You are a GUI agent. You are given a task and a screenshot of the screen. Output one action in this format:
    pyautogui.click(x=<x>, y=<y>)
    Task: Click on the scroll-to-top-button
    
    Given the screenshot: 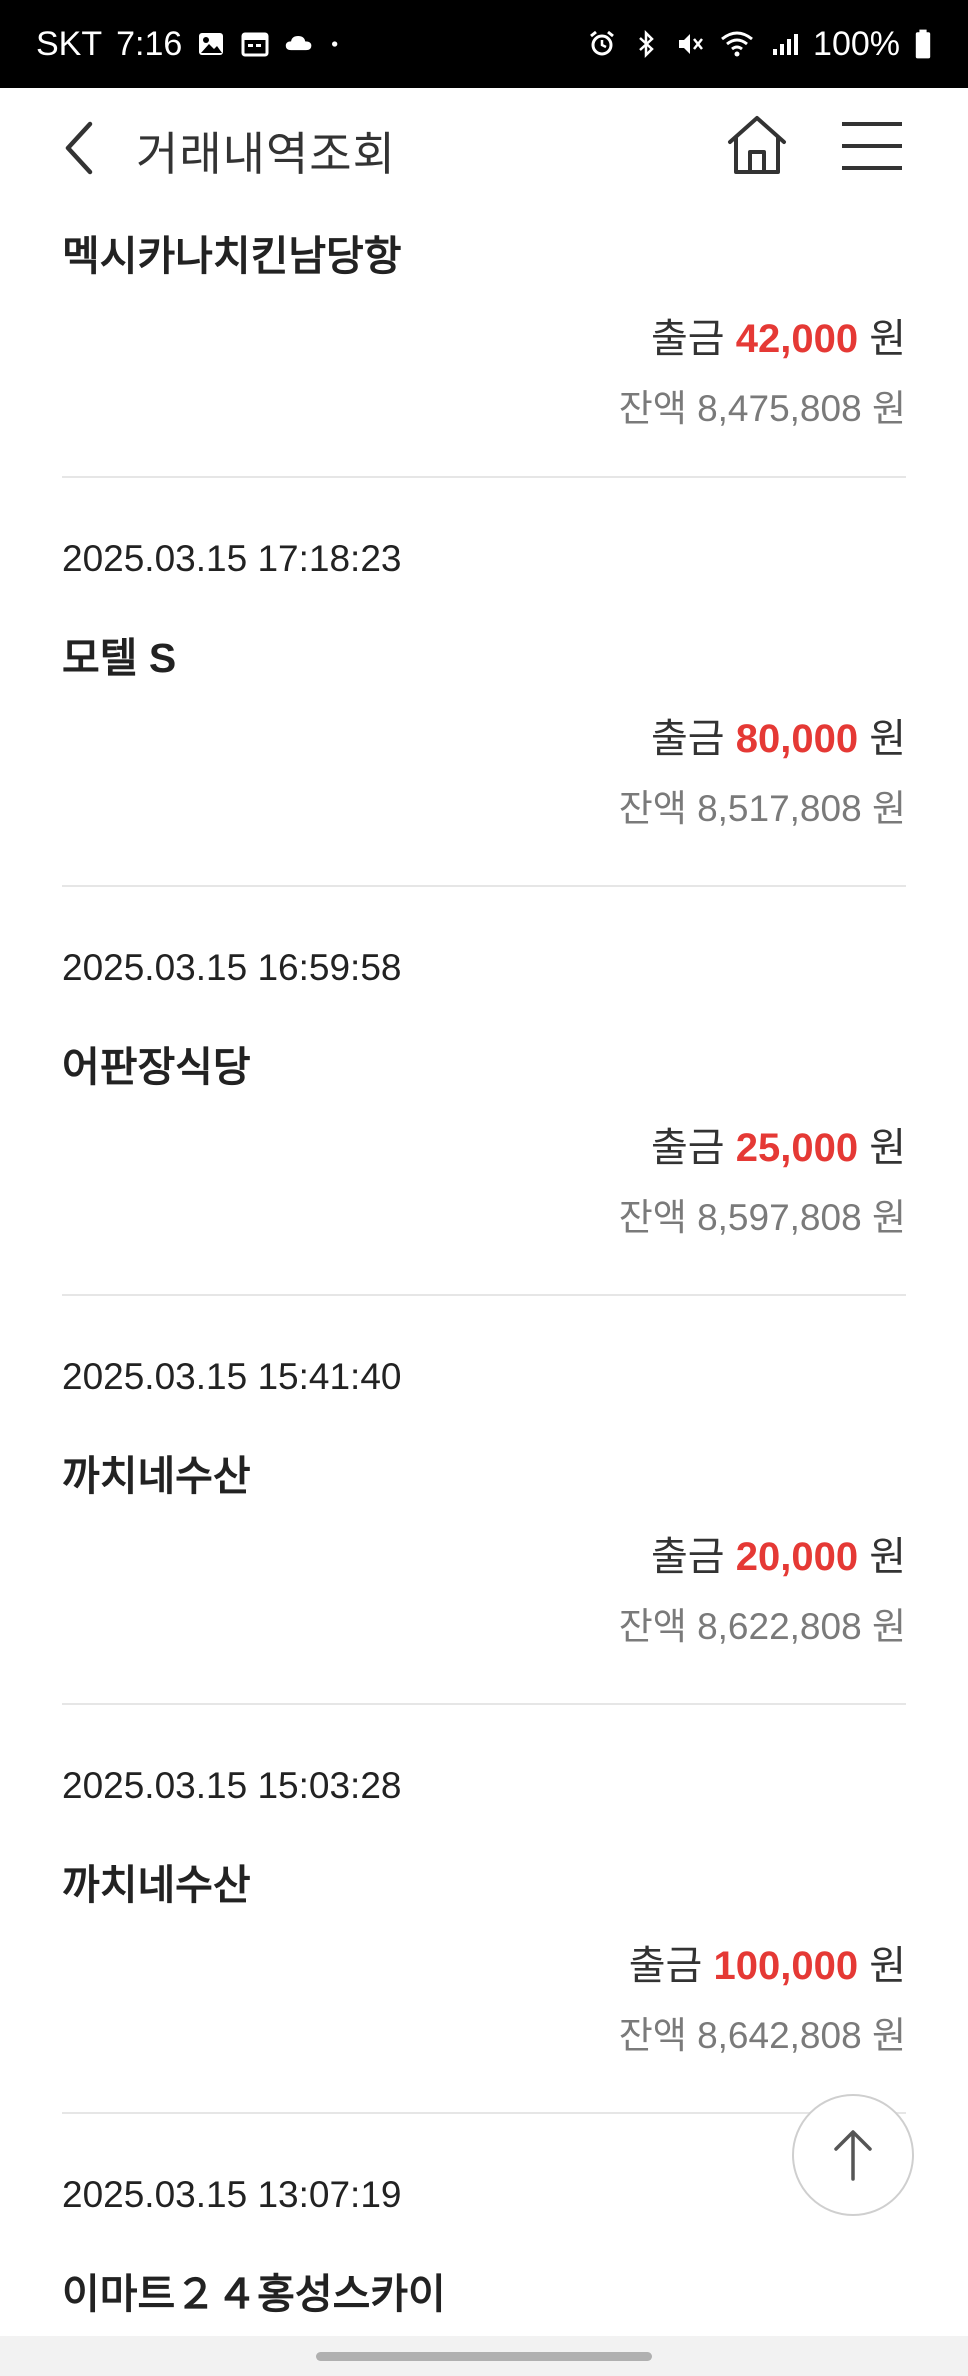 What is the action you would take?
    pyautogui.click(x=853, y=2155)
    